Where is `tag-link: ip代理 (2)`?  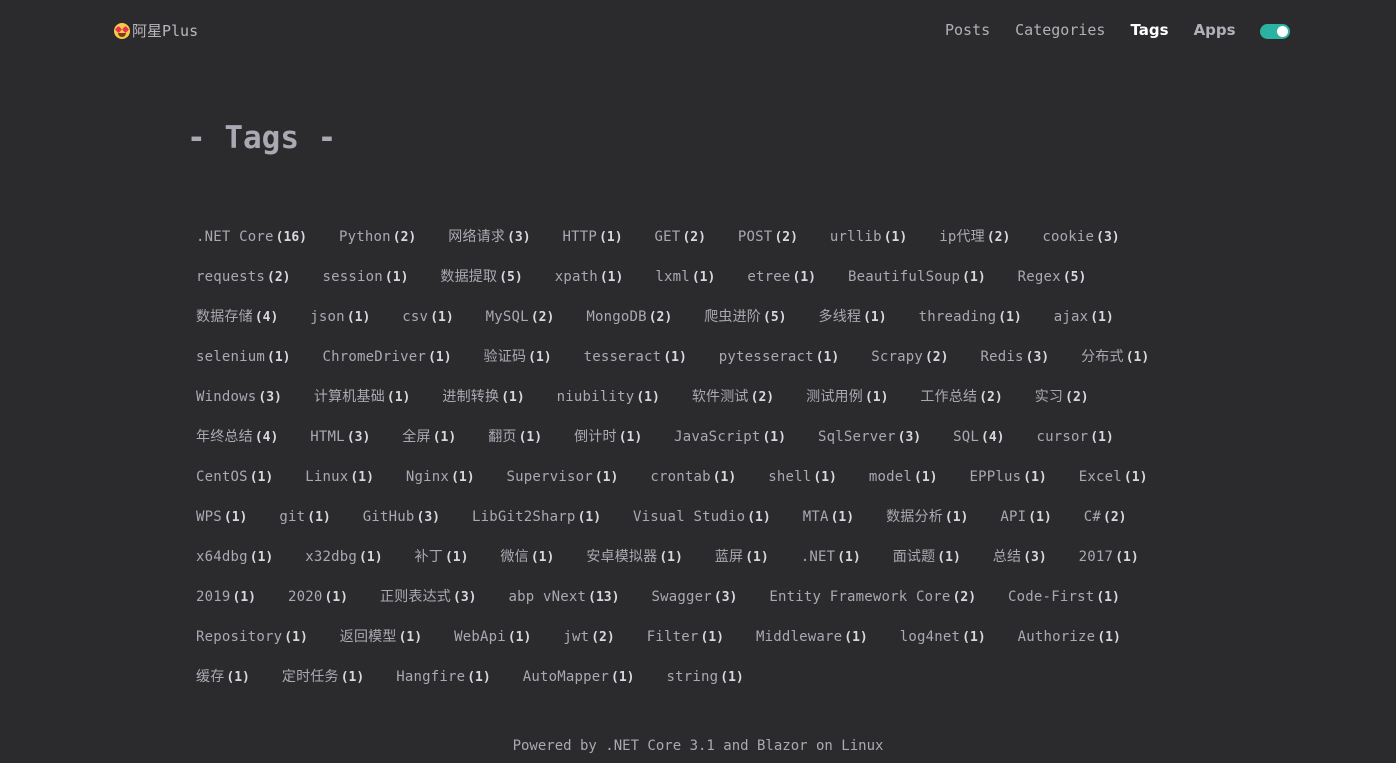 tag-link: ip代理 (2) is located at coordinates (974, 237).